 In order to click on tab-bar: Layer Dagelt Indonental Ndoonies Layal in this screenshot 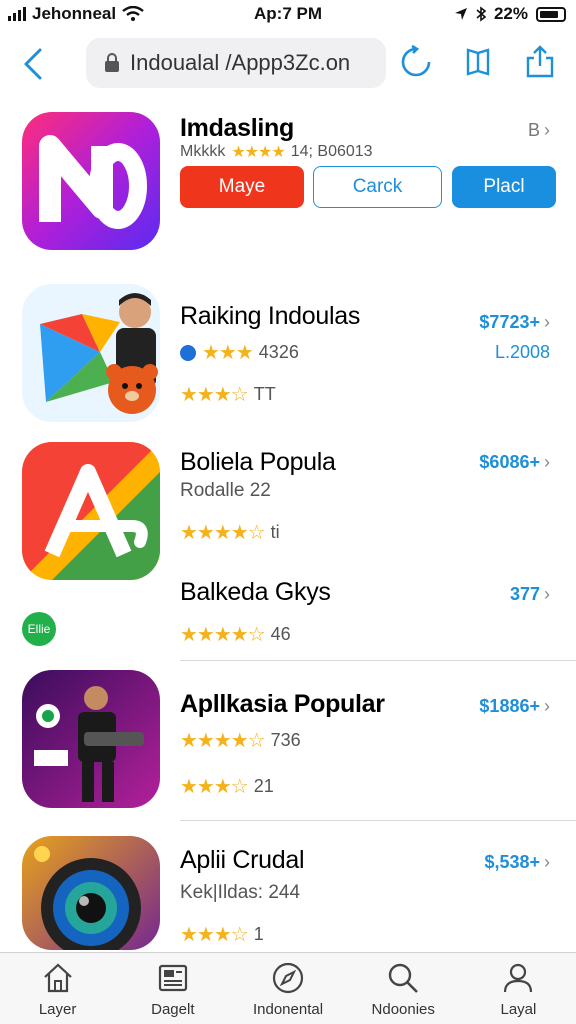, I will do `click(288, 988)`.